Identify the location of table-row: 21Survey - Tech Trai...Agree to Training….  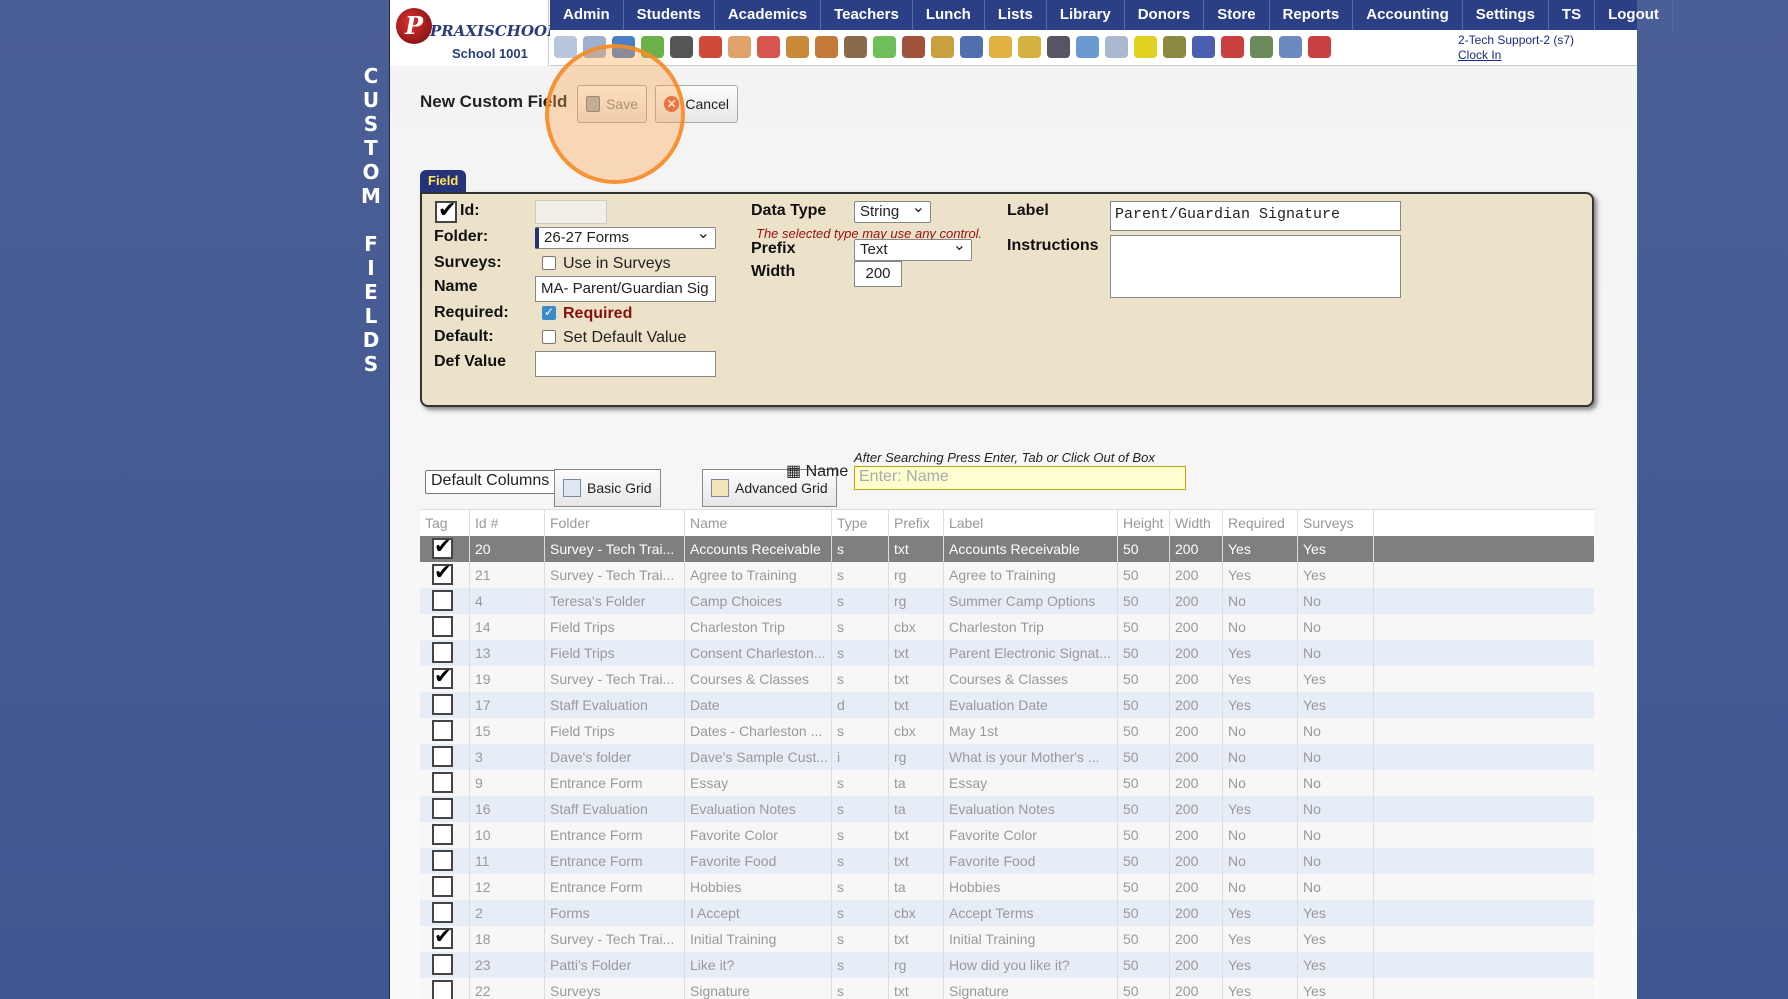
(1007, 575).